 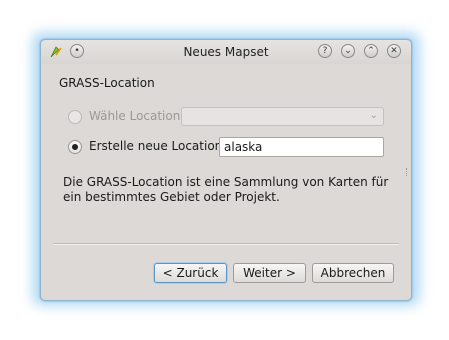 I want to click on minimize-button: ⌄, so click(x=348, y=51).